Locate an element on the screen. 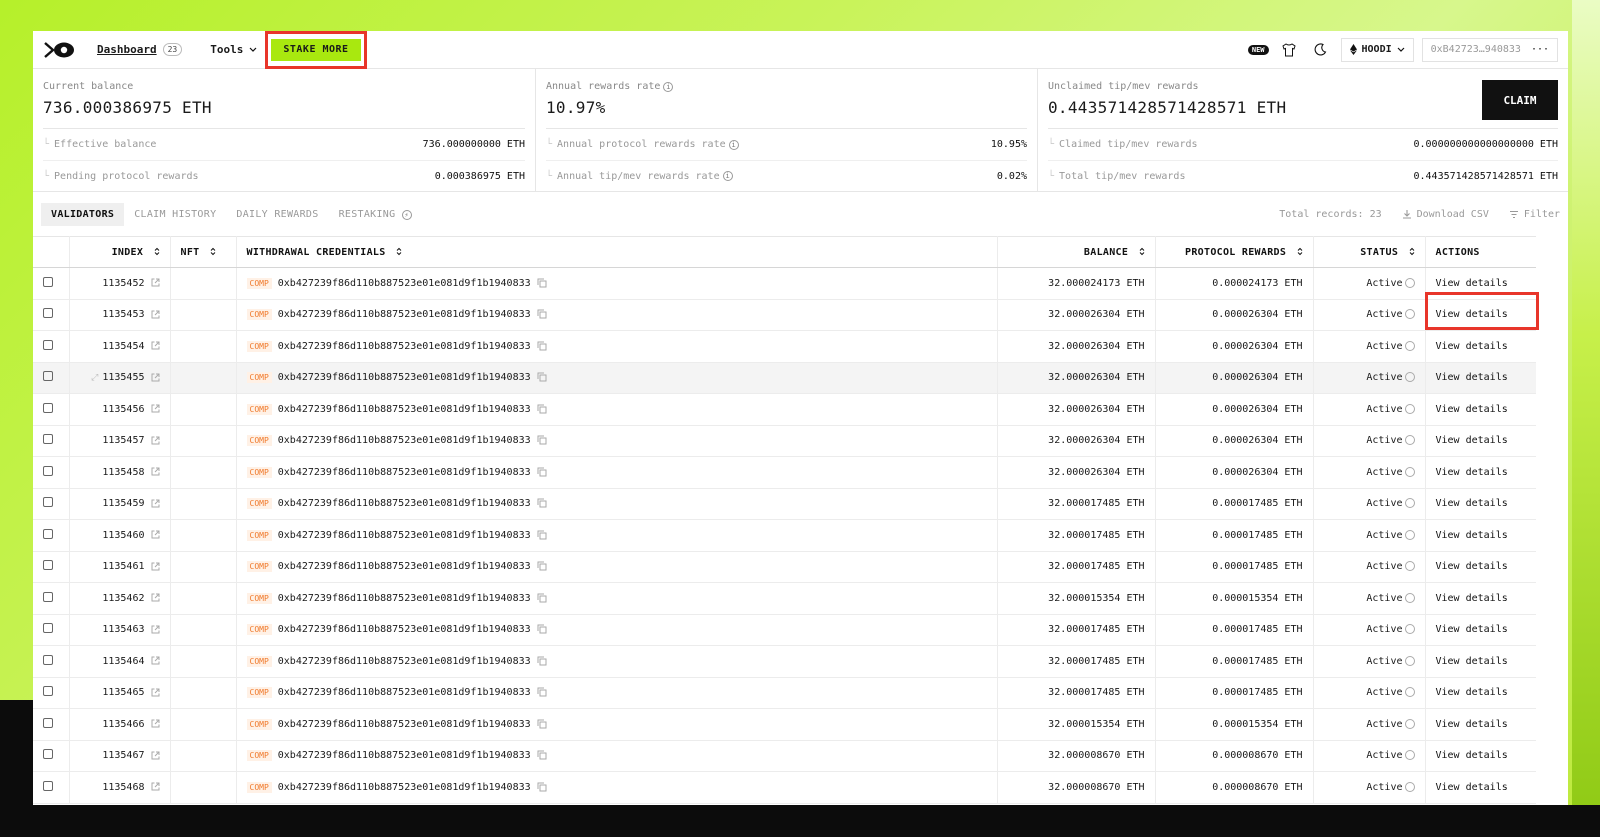 The image size is (1600, 837). tab-validators: VALIDATORS is located at coordinates (83, 214).